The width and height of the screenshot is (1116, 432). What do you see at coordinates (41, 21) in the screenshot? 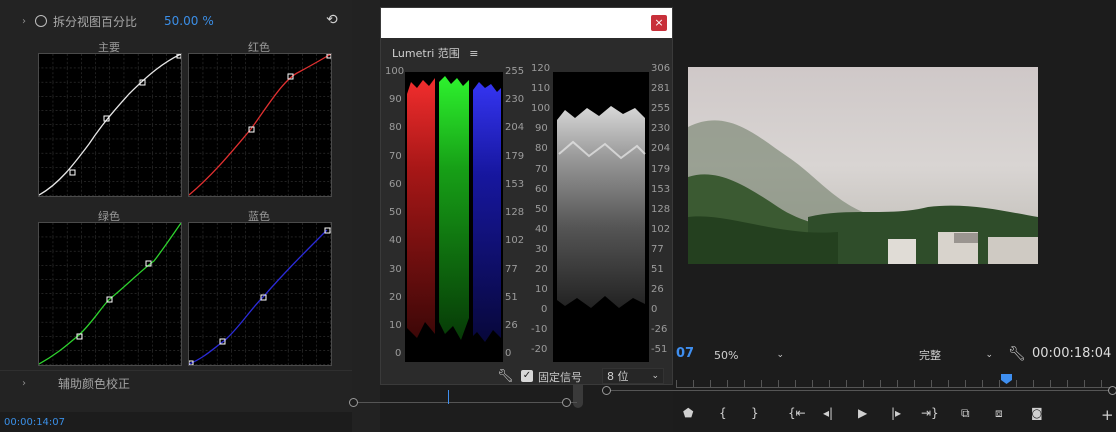
I see `toggle-circle-icon` at bounding box center [41, 21].